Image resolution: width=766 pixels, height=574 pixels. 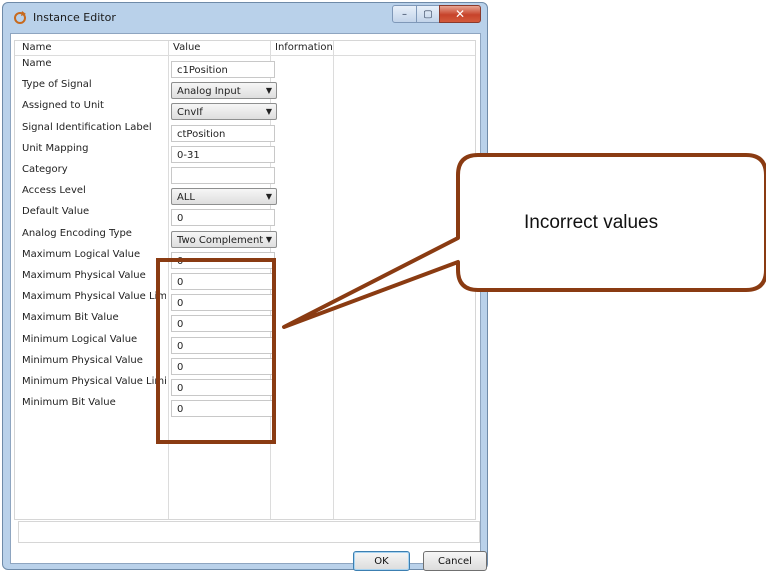 I want to click on minimize-icon: –, so click(x=404, y=14).